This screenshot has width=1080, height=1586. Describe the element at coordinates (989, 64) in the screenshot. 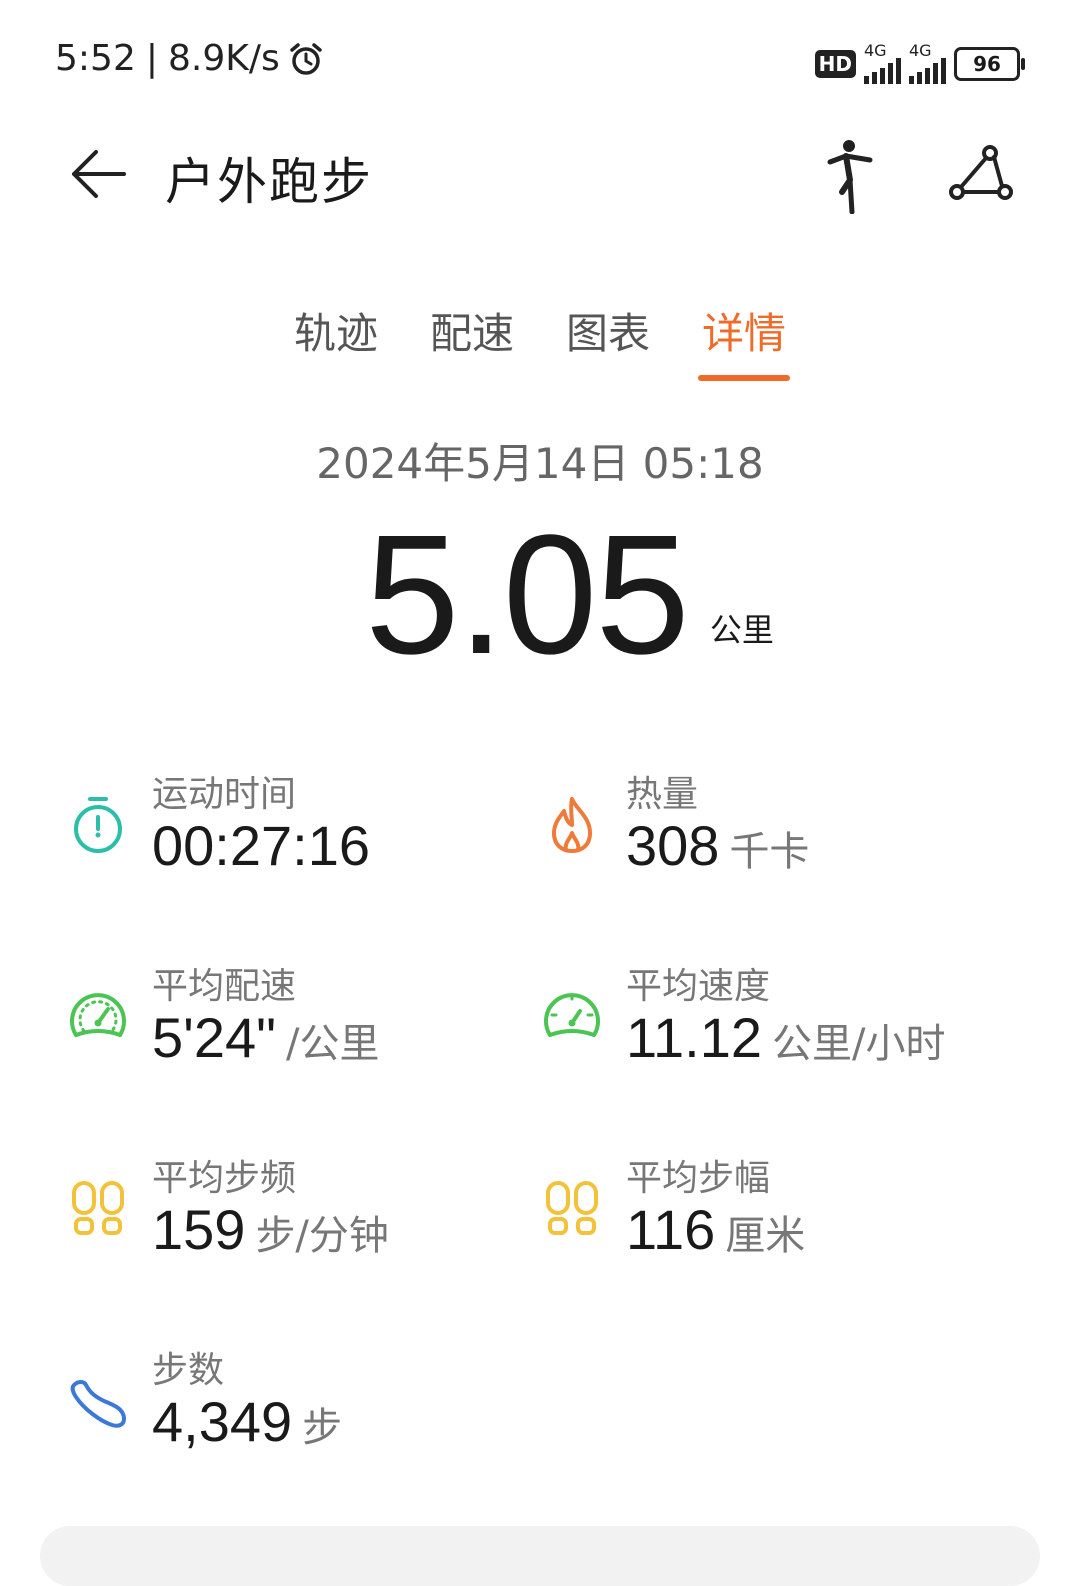

I see `battery-icon: 96` at that location.